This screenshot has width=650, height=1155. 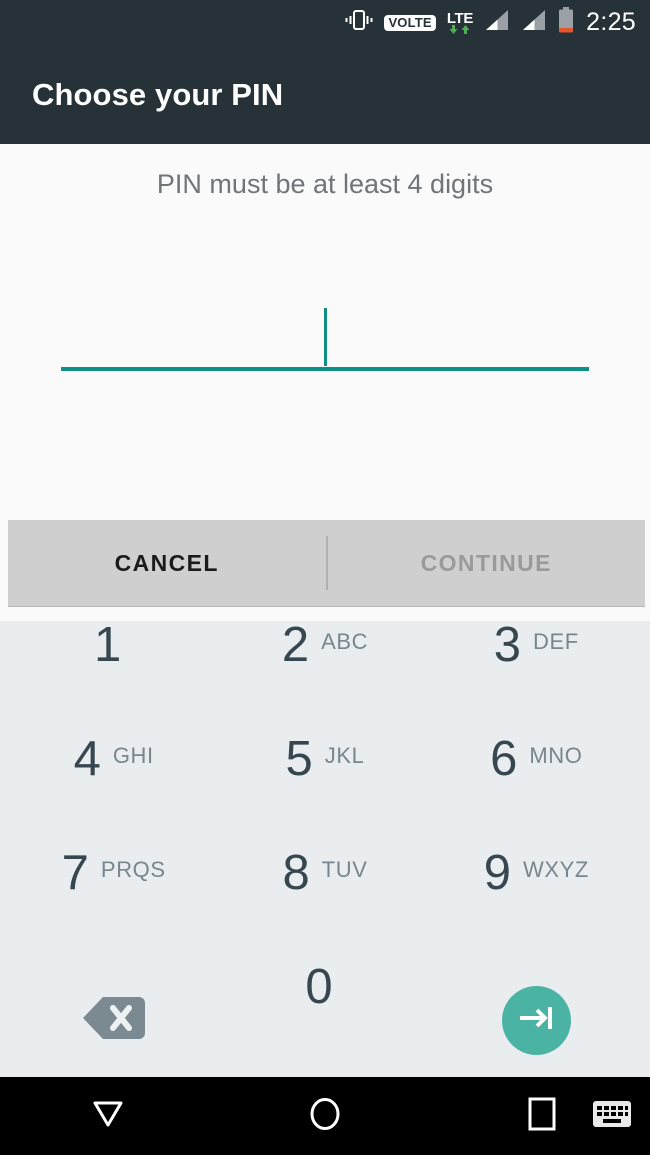 I want to click on key-letters: JKL, so click(x=344, y=755).